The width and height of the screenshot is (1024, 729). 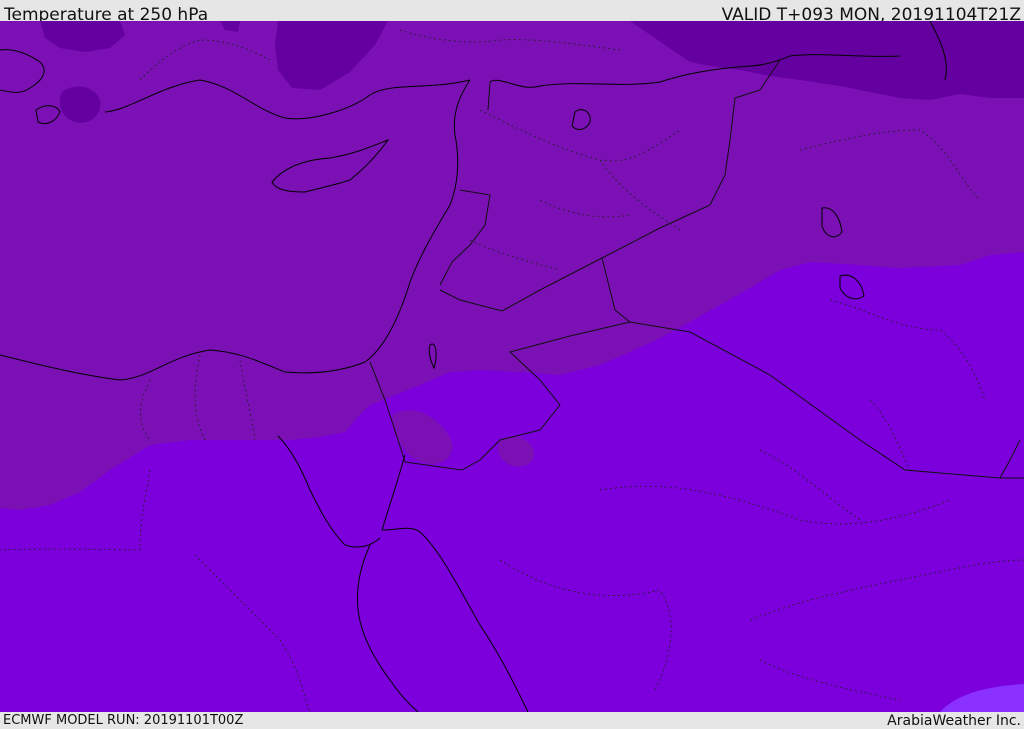 I want to click on model-run: ECMWF MODEL RUN: 20191101T00Z, so click(x=123, y=720).